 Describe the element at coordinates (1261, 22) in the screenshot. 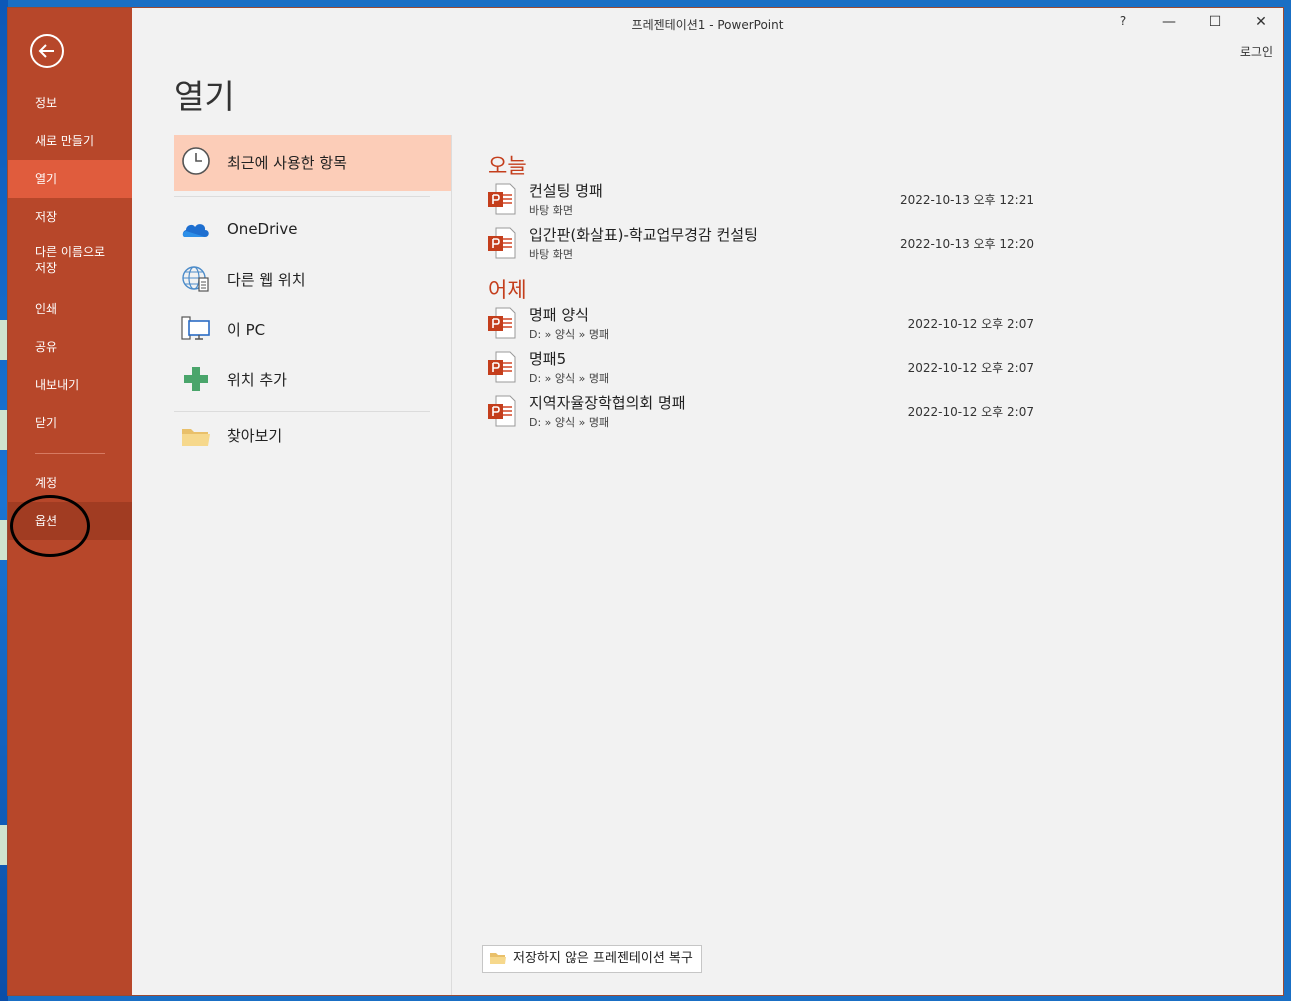

I see `close-button: ✕` at that location.